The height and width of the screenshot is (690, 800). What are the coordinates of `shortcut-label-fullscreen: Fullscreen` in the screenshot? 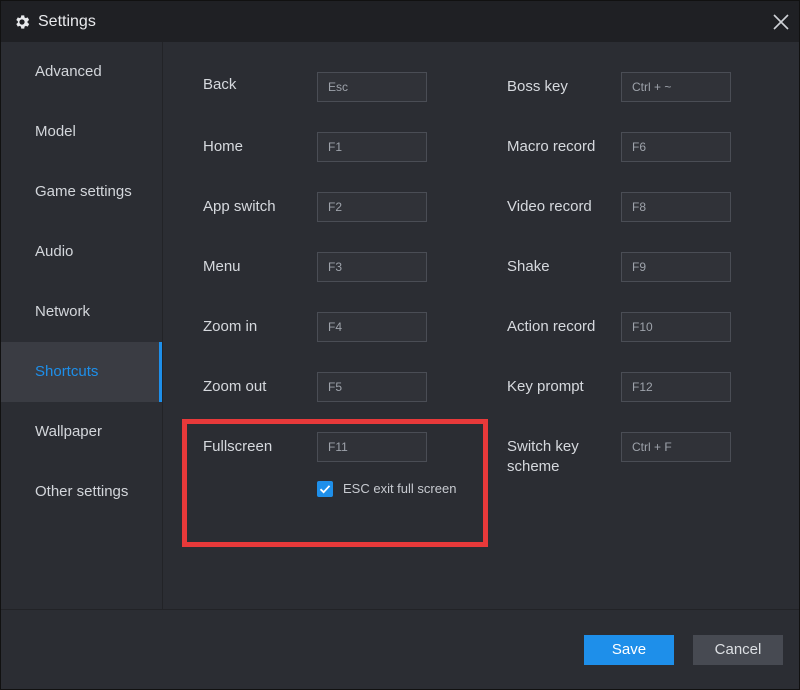 It's located at (238, 446).